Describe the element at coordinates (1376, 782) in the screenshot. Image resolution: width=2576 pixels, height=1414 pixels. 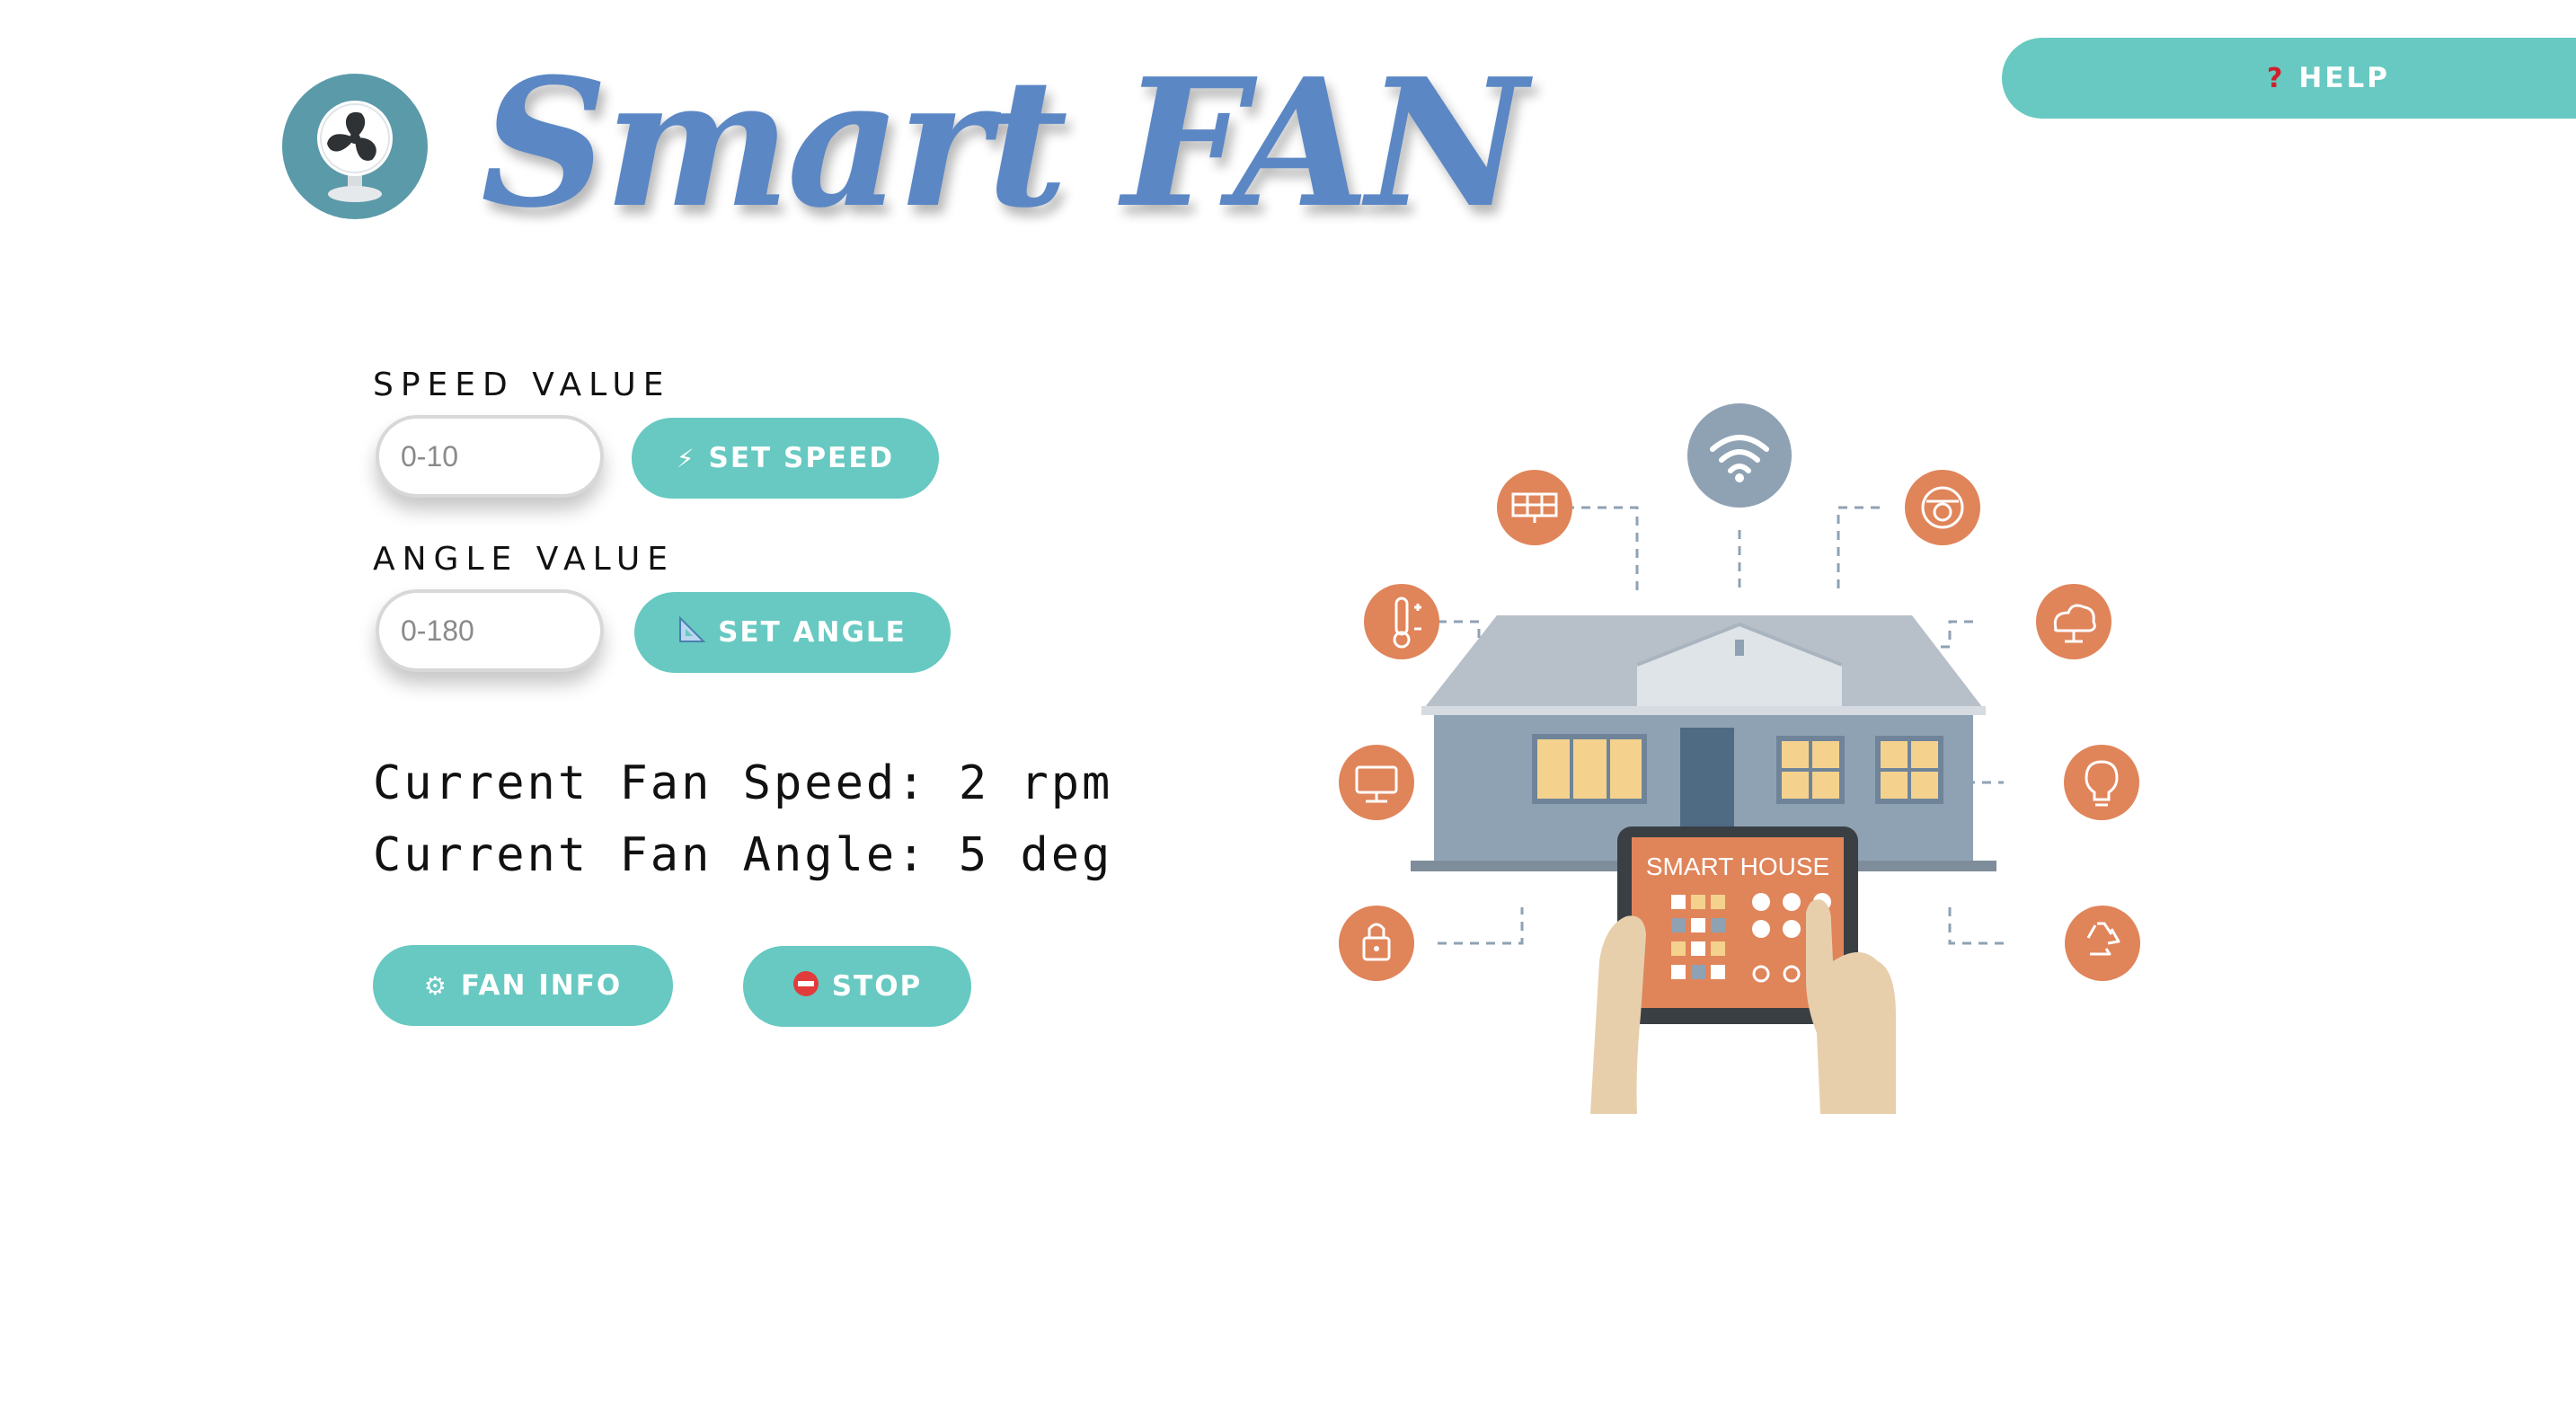
I see `monitor-icon` at that location.